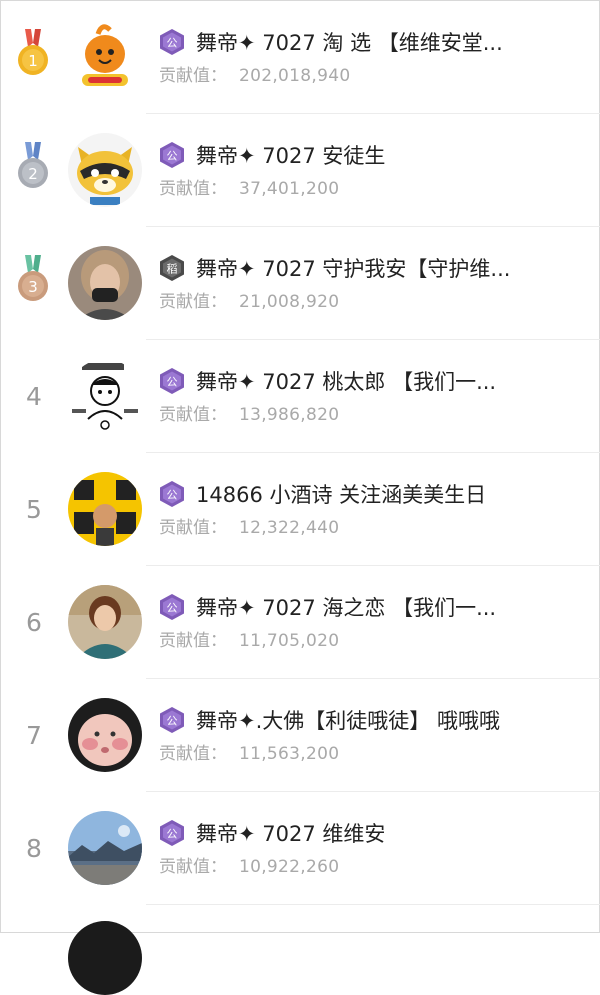 The width and height of the screenshot is (600, 995). I want to click on user-name: 舞帝✦ 7027 维维安, so click(290, 833).